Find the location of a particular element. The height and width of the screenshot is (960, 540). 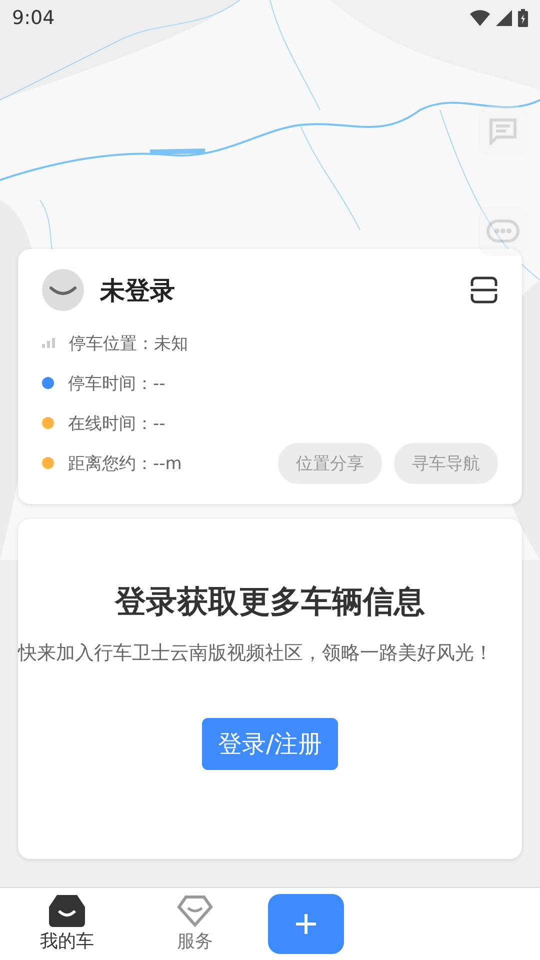

promo-text: 快来加入行车卫士云南版视频社区，领略一路美好风光！ is located at coordinates (256, 653).